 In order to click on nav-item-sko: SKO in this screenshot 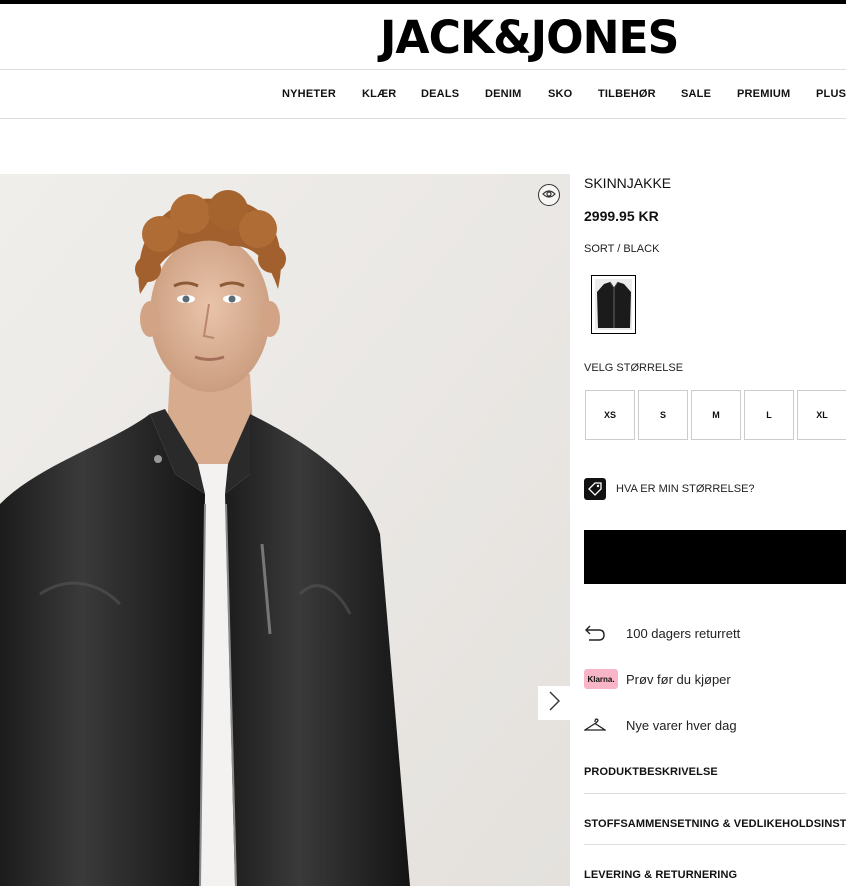, I will do `click(560, 94)`.